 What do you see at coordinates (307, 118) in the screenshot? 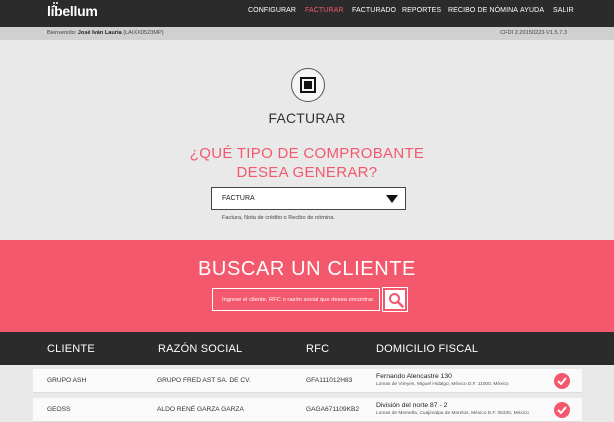
I see `page-title: FACTURAR` at bounding box center [307, 118].